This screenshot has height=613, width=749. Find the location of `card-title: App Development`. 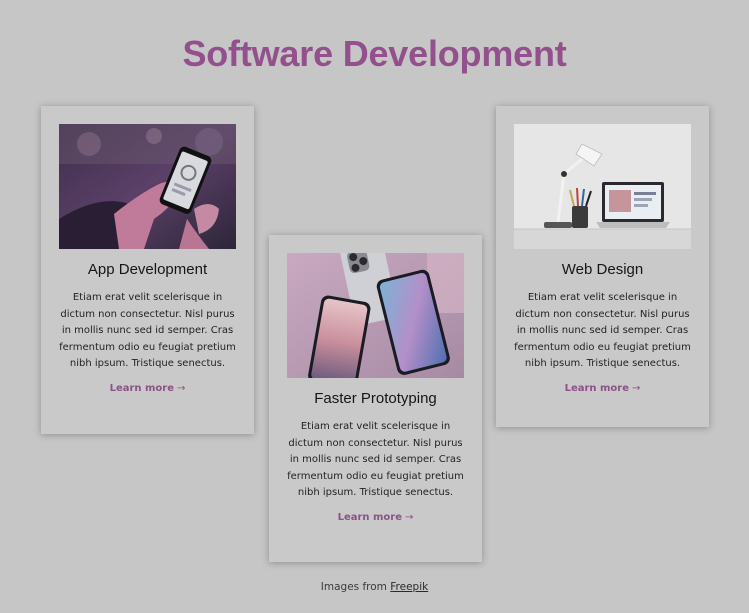

card-title: App Development is located at coordinates (147, 269).